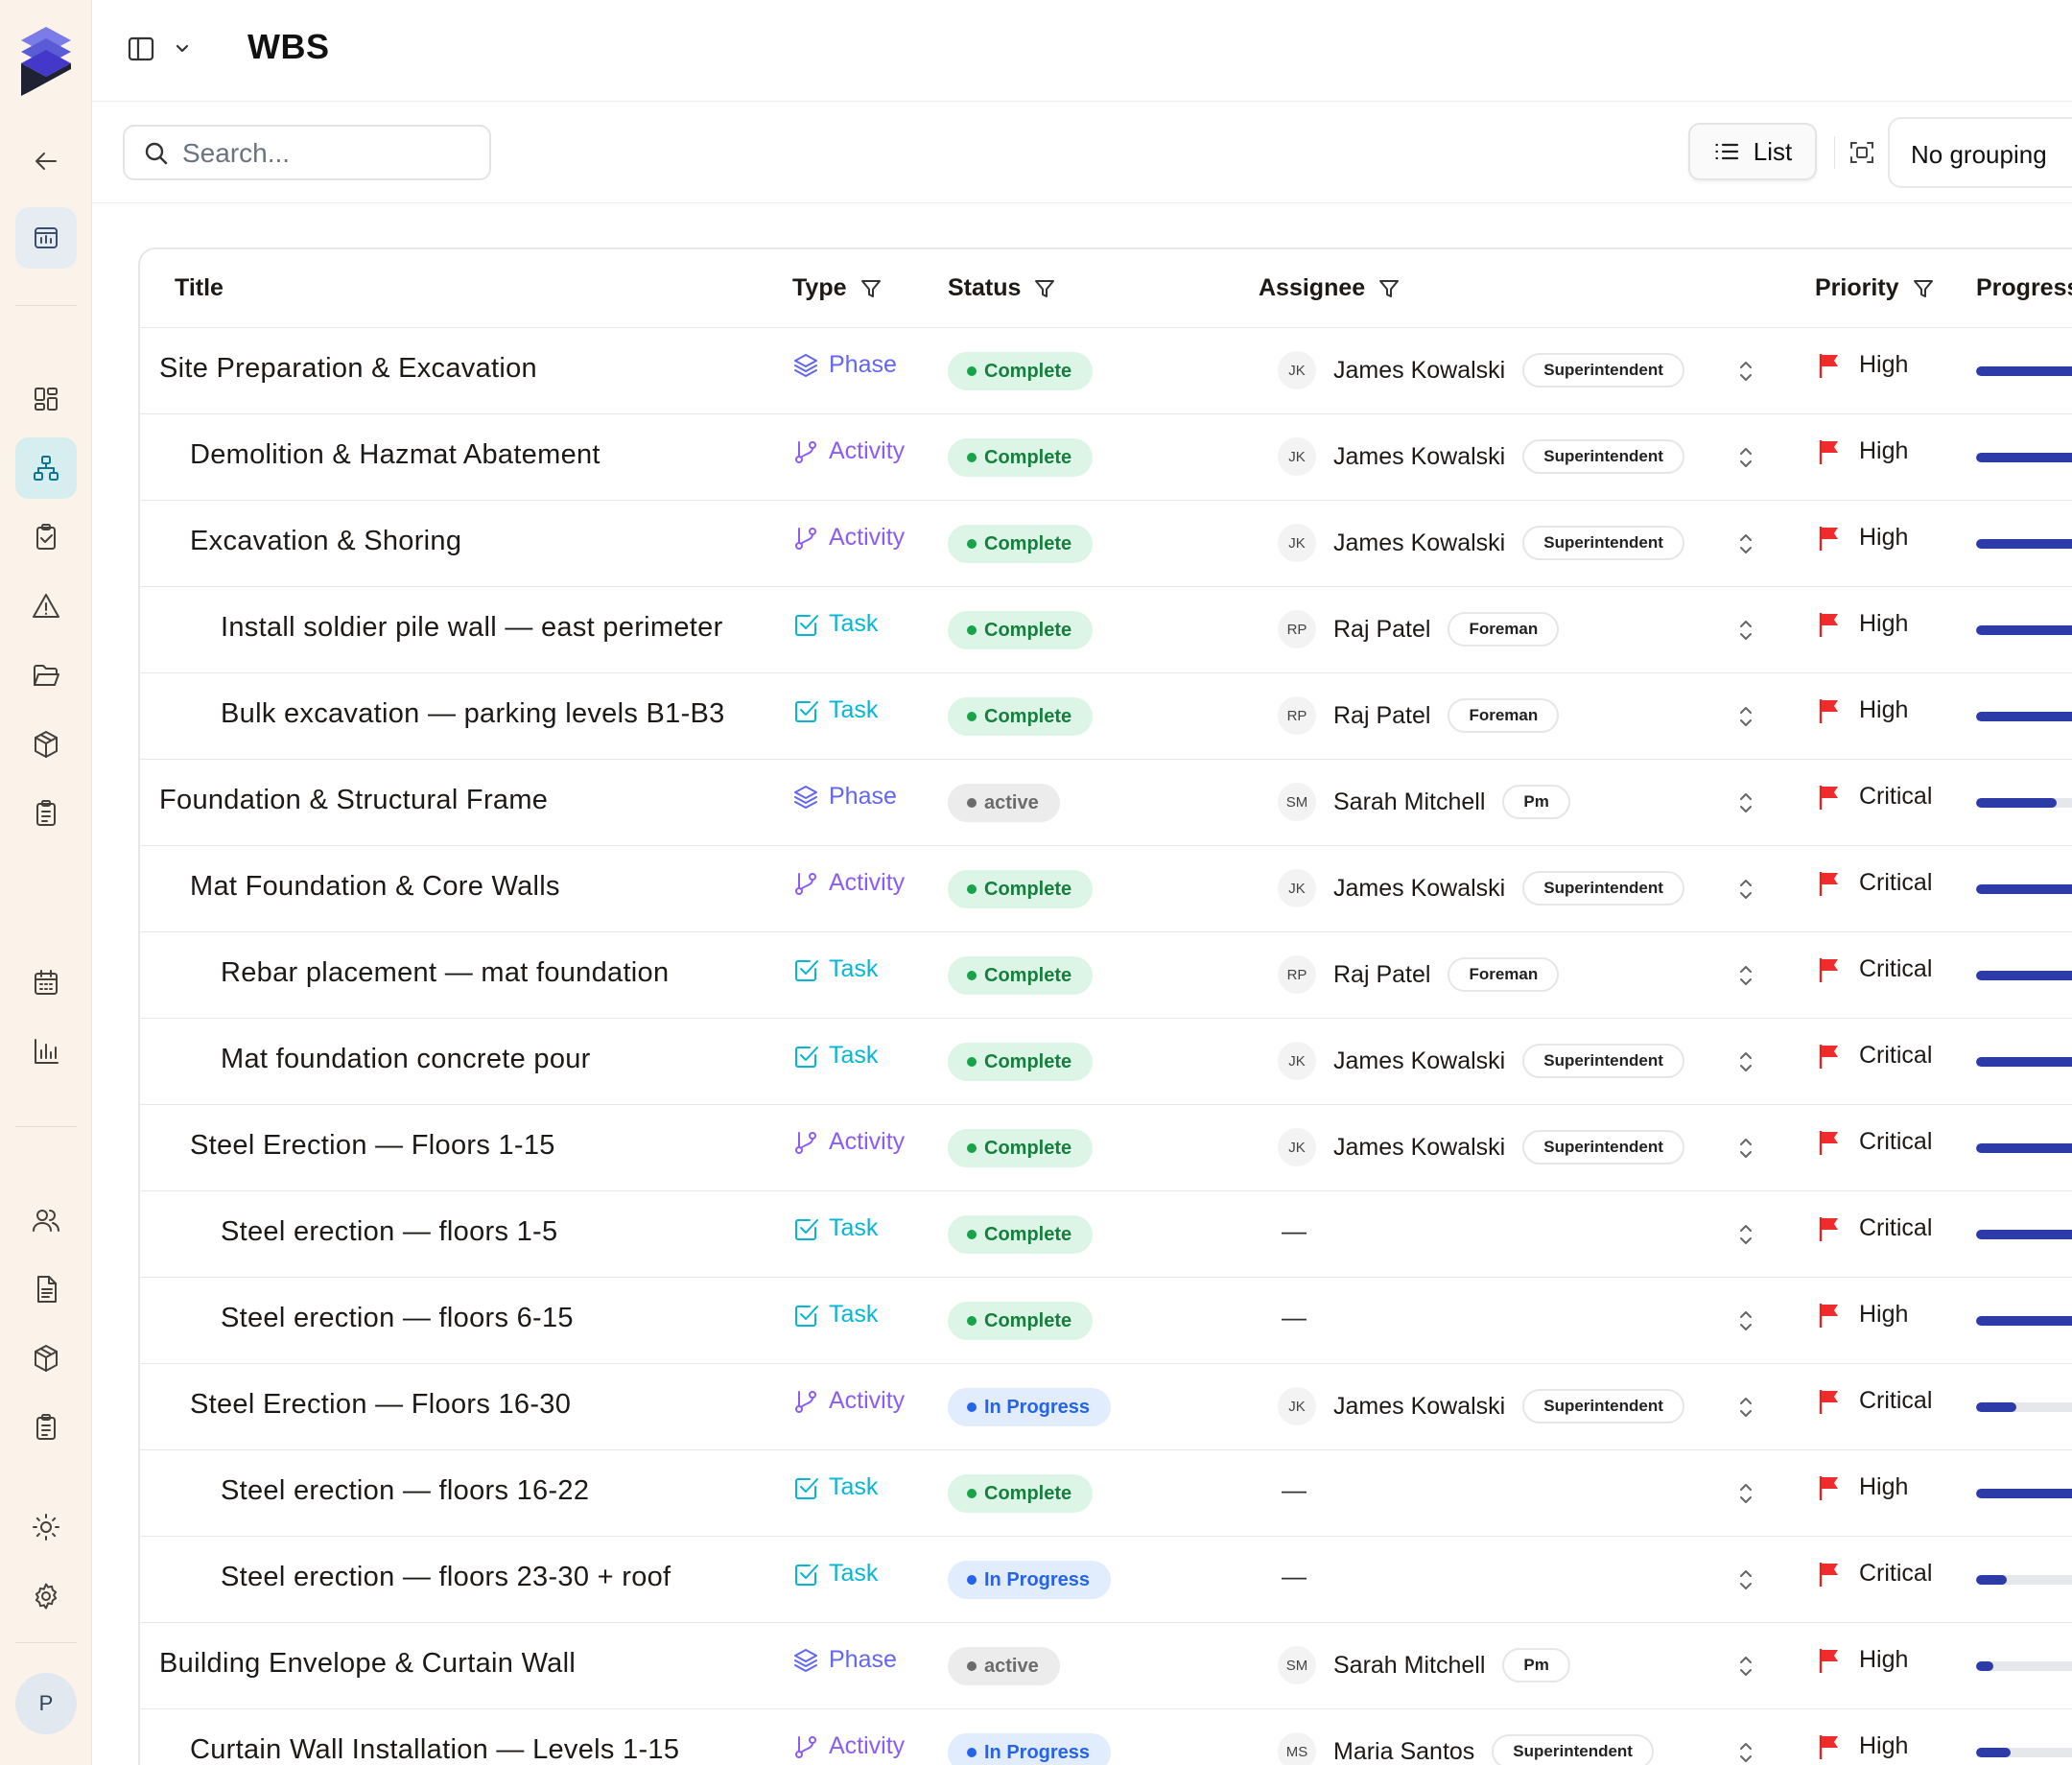 This screenshot has width=2072, height=1765. What do you see at coordinates (397, 1318) in the screenshot?
I see `row-title: Steel erection — floors 6-15` at bounding box center [397, 1318].